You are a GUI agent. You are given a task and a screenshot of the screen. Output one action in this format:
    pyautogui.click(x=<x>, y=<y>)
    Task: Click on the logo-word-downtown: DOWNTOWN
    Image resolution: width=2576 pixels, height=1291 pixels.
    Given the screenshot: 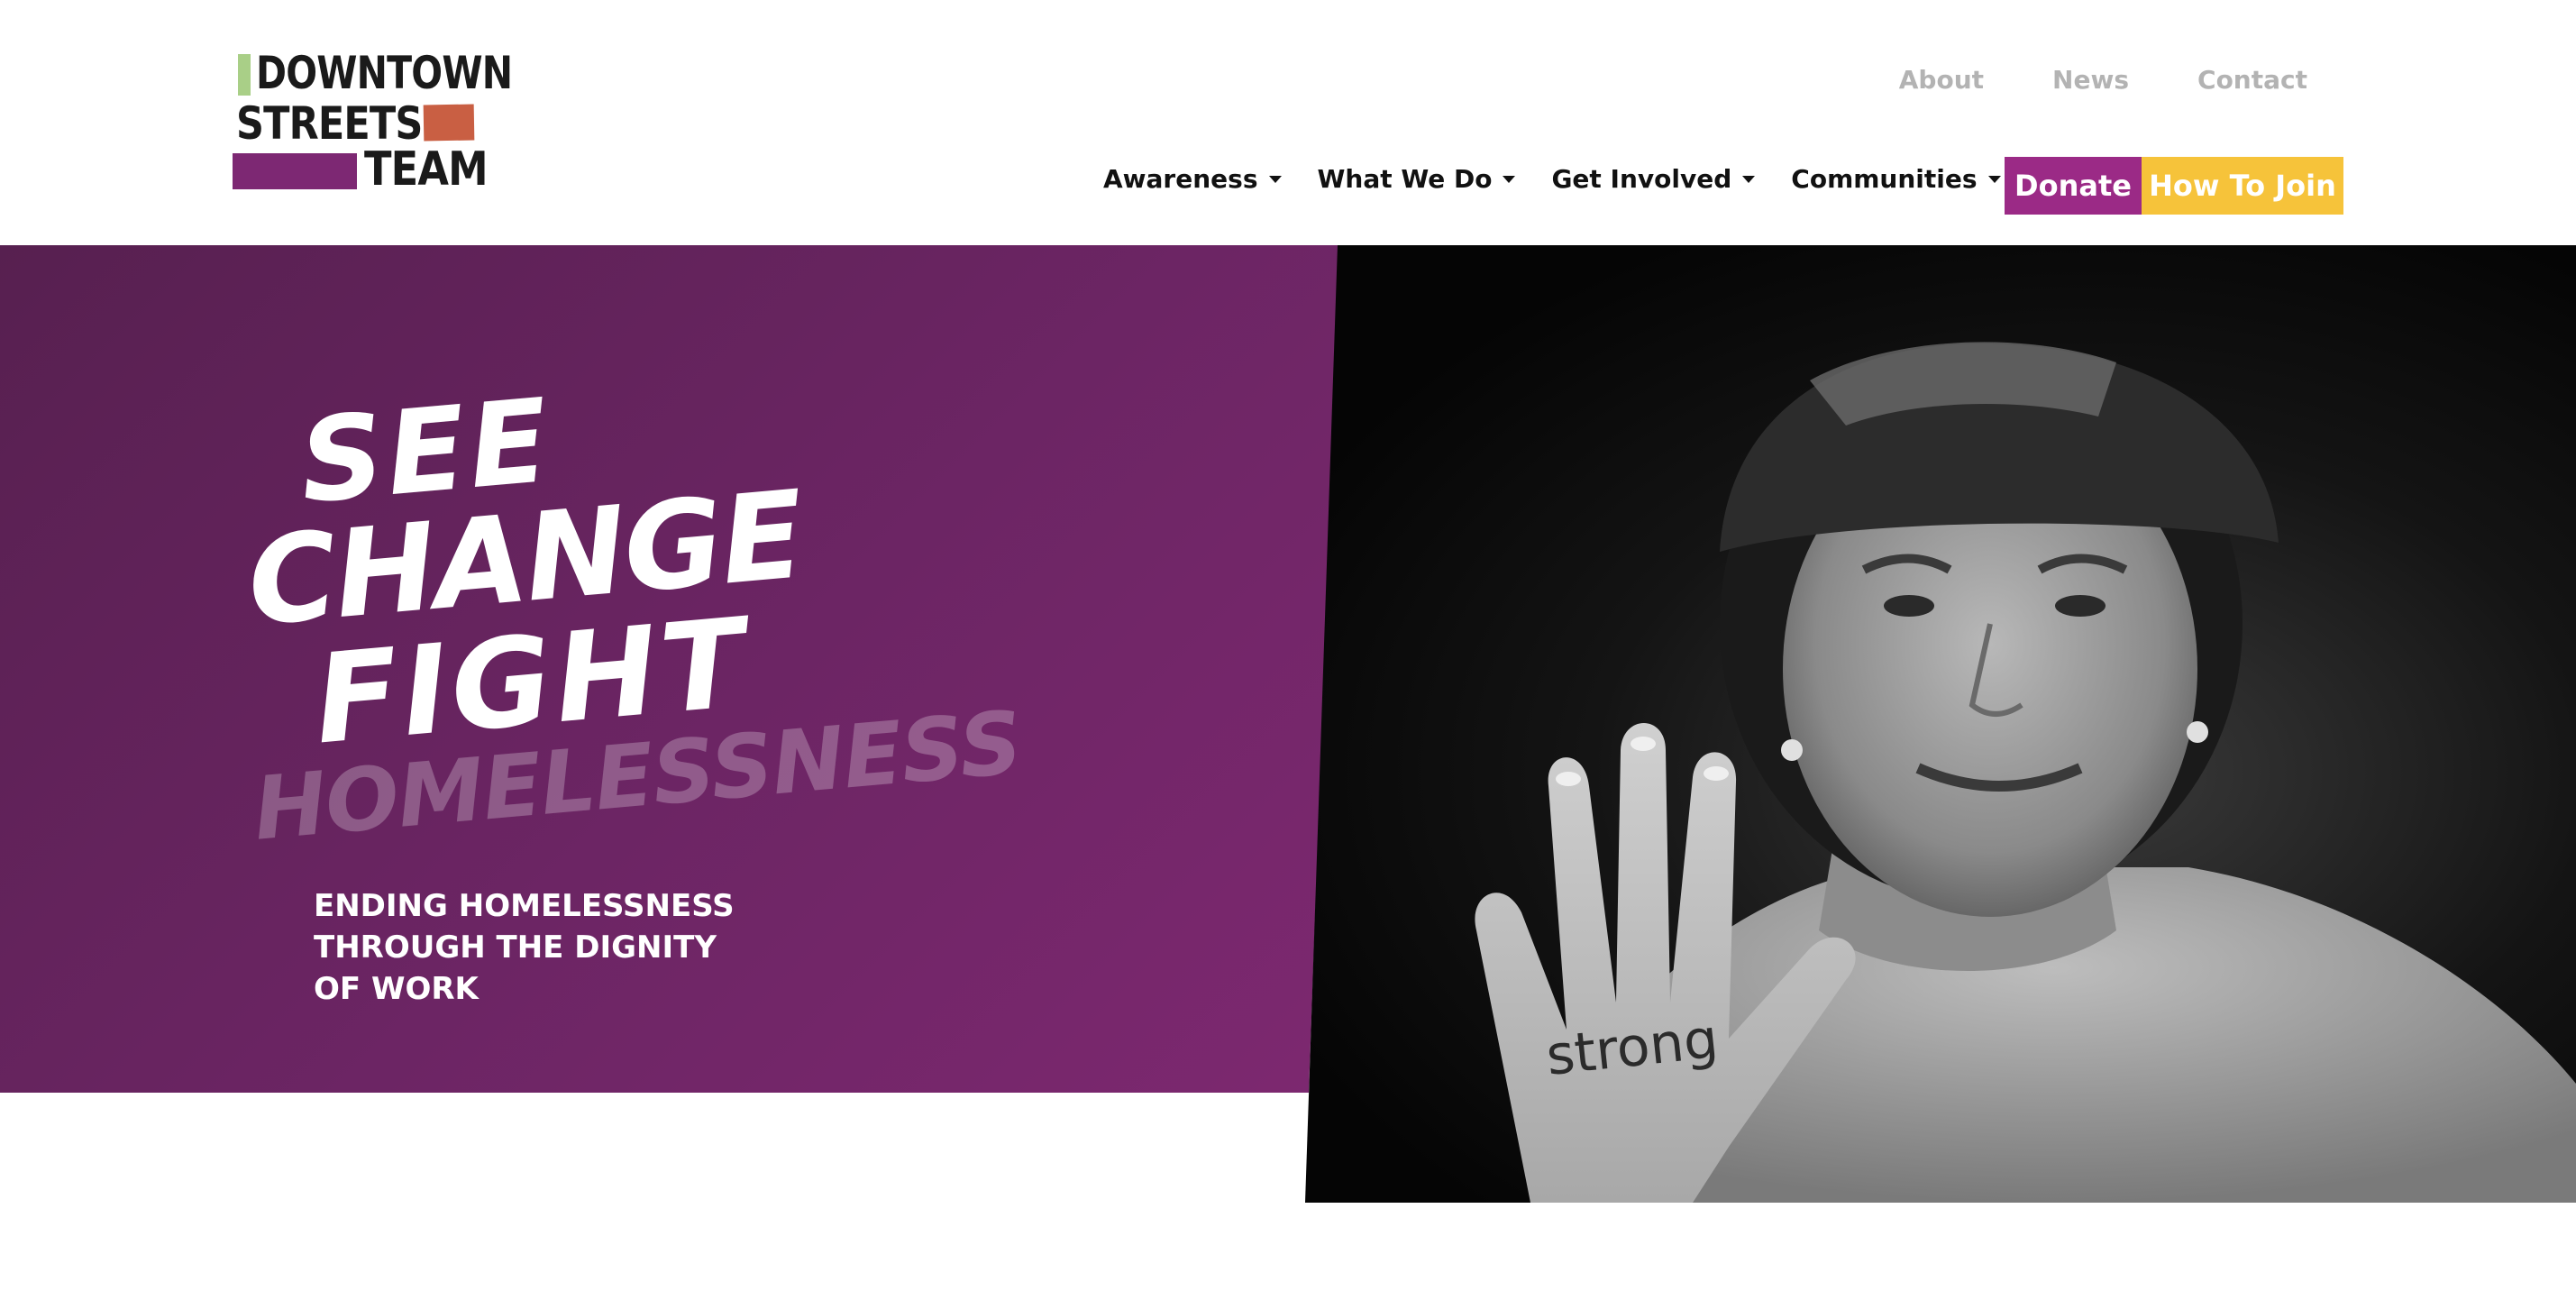 What is the action you would take?
    pyautogui.click(x=384, y=73)
    